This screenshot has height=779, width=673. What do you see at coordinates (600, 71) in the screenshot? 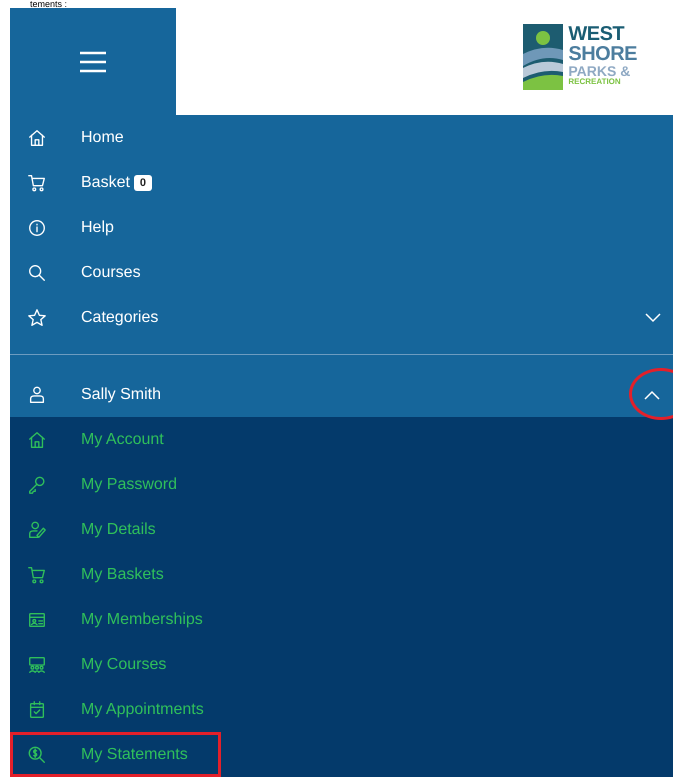
I see `logo-text: PARKS &` at bounding box center [600, 71].